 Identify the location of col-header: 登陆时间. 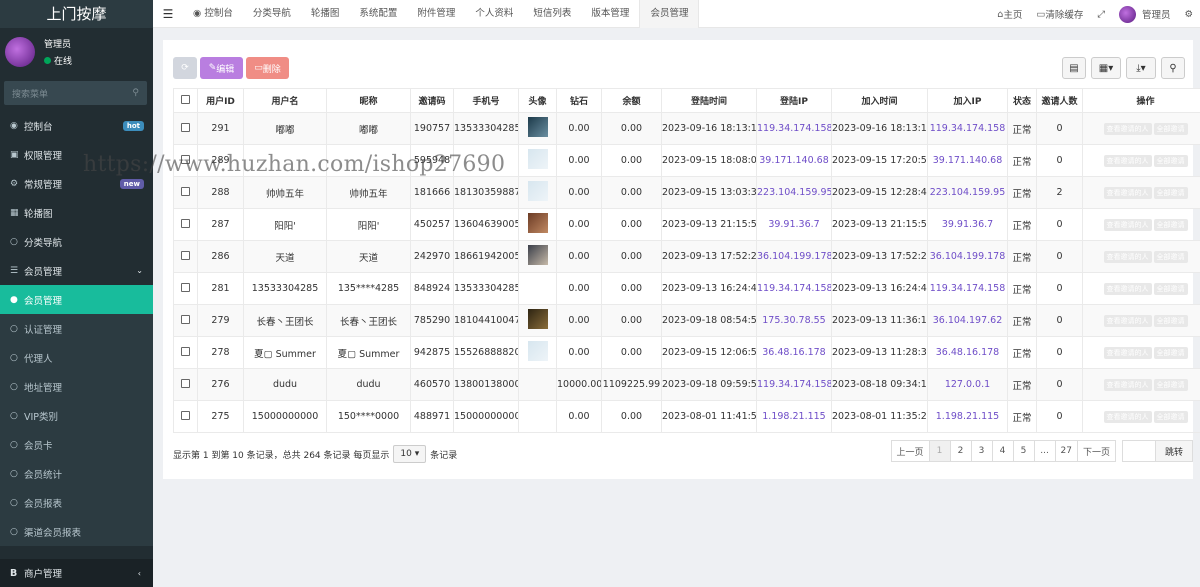
(709, 100).